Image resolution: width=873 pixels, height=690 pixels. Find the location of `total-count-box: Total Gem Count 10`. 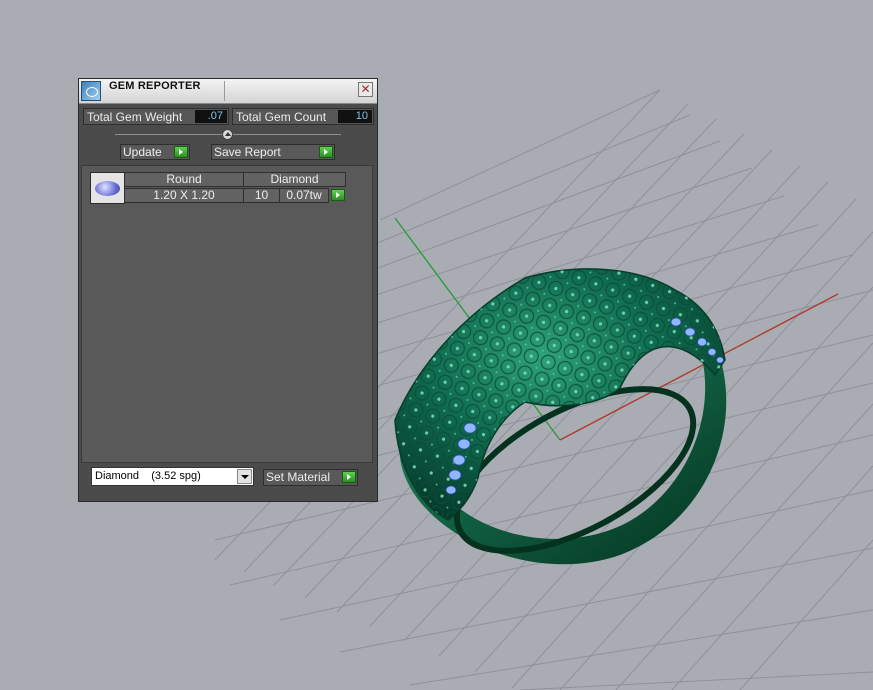

total-count-box: Total Gem Count 10 is located at coordinates (303, 116).